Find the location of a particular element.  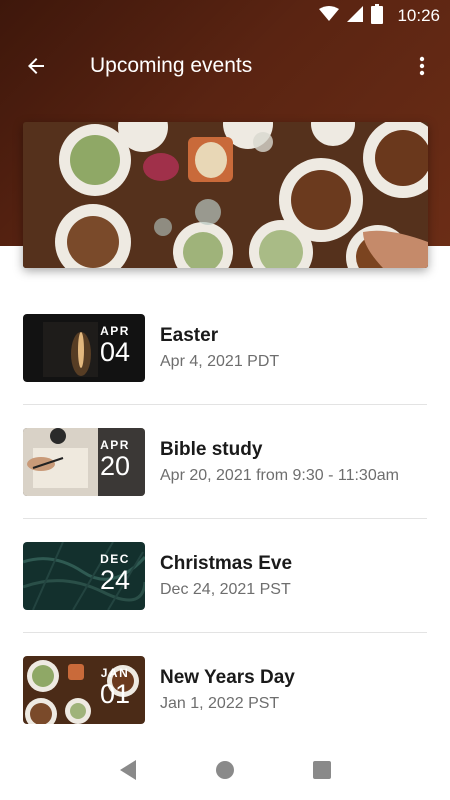

nav-back-button is located at coordinates (128, 770).